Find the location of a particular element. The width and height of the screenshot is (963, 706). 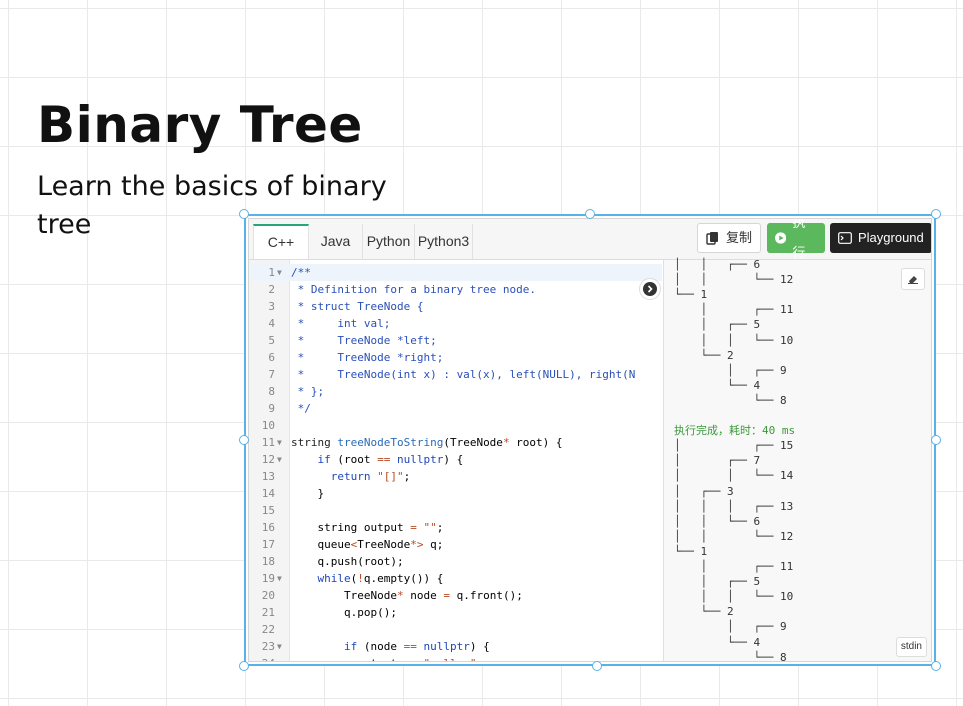

page-title: Binary Tree is located at coordinates (200, 125).